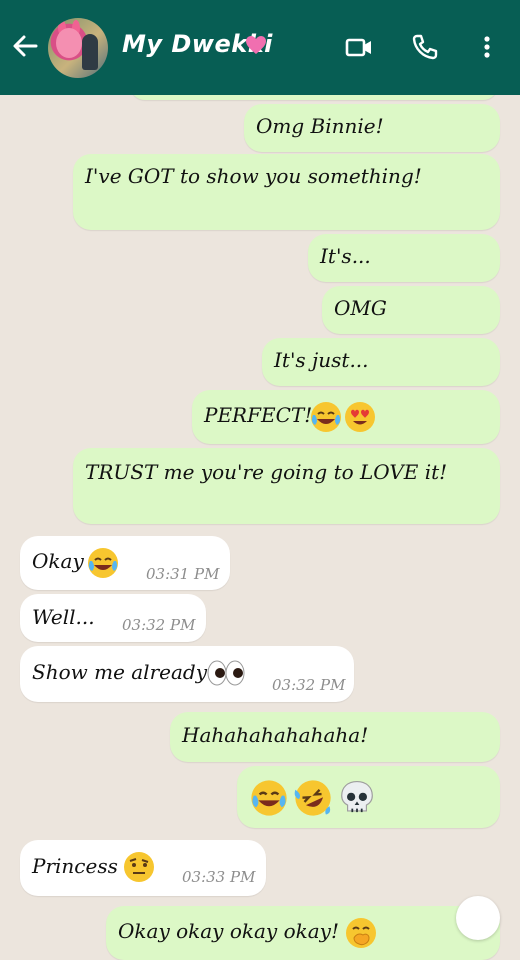 The height and width of the screenshot is (960, 520). What do you see at coordinates (286, 192) in the screenshot?
I see `message-bubble-2: I've GOT to show you something!` at bounding box center [286, 192].